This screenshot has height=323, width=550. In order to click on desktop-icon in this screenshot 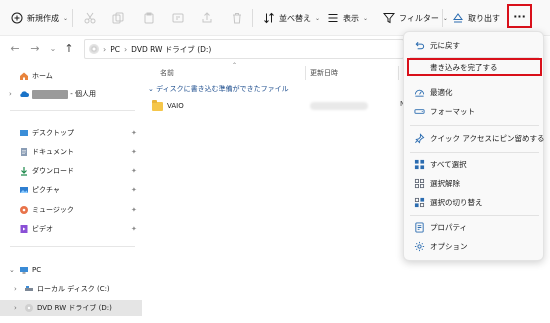, I will do `click(24, 133)`.